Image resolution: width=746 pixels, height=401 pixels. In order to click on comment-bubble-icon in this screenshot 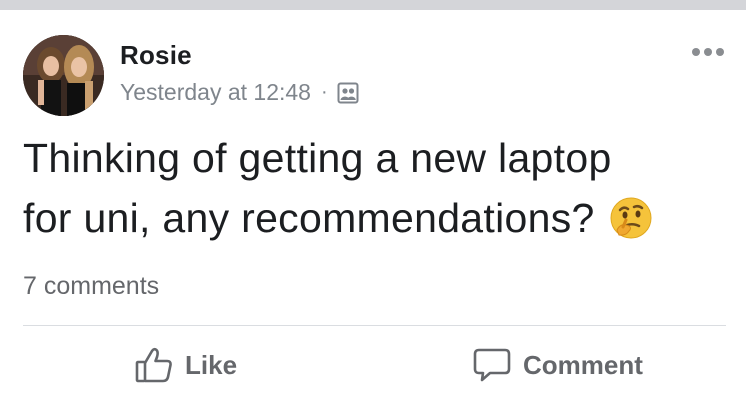, I will do `click(492, 365)`.